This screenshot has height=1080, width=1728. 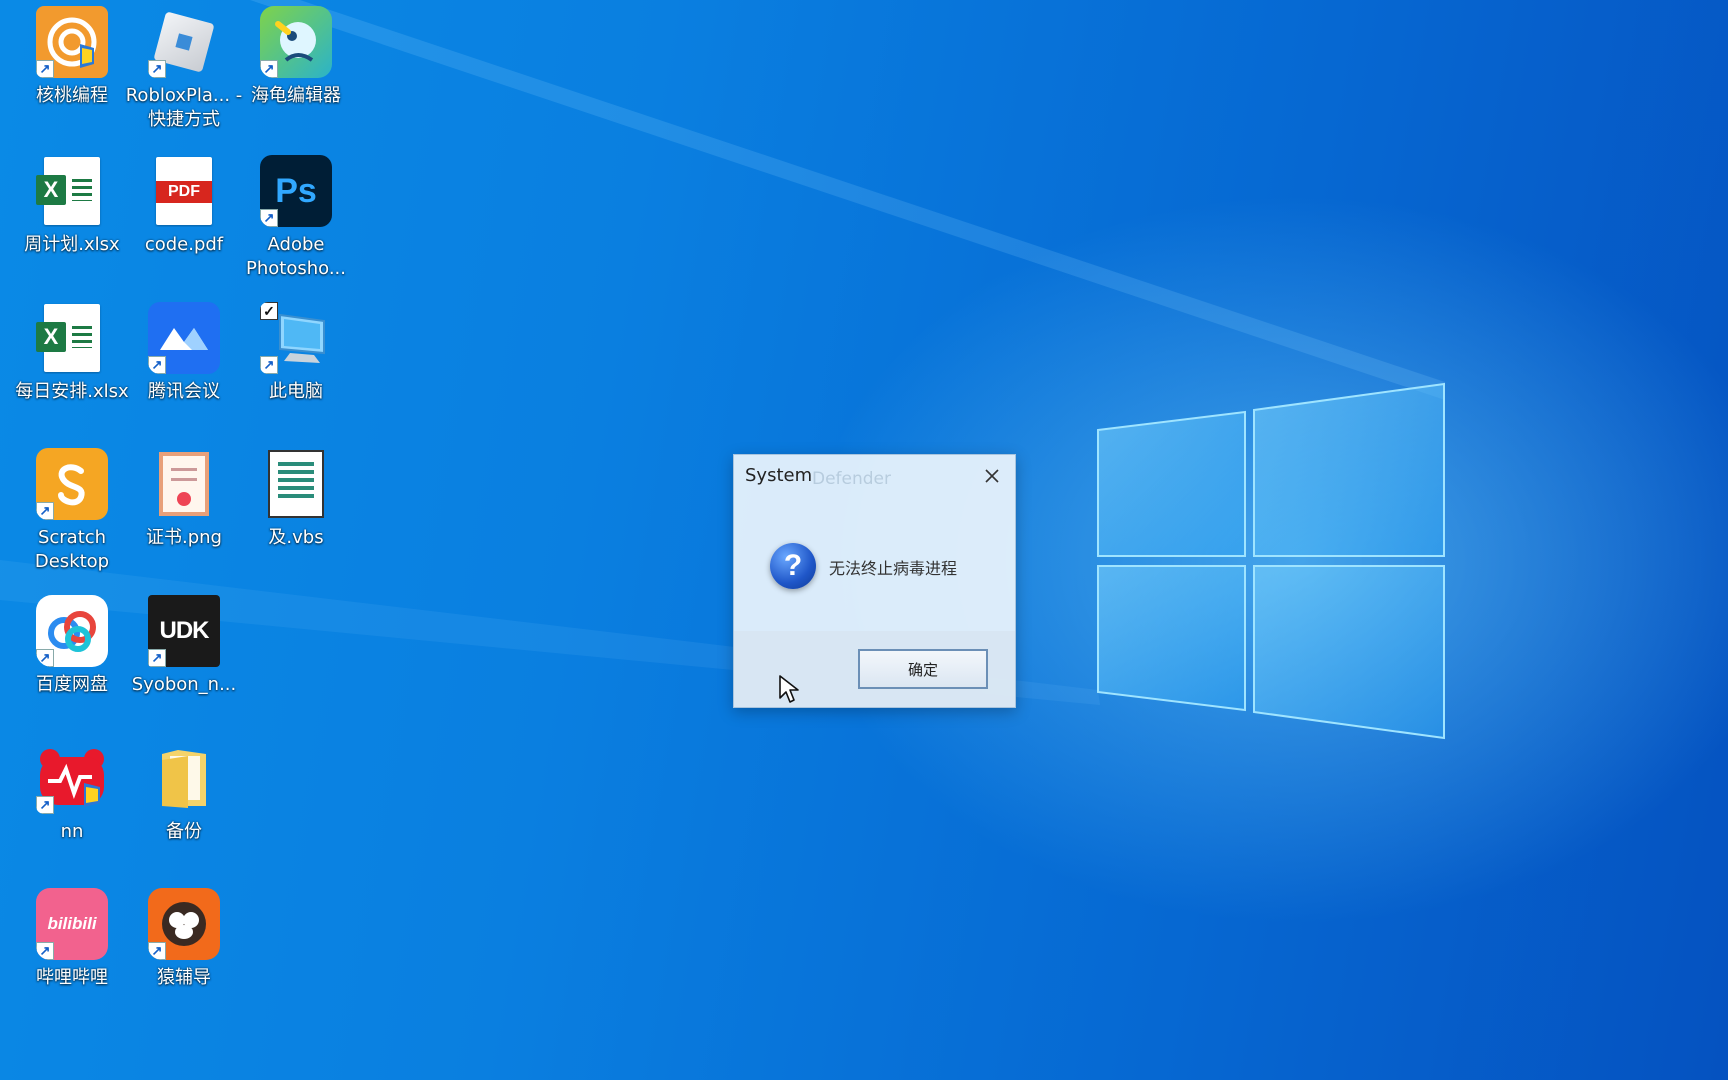 What do you see at coordinates (72, 42) in the screenshot?
I see `hetao-icon: ↗` at bounding box center [72, 42].